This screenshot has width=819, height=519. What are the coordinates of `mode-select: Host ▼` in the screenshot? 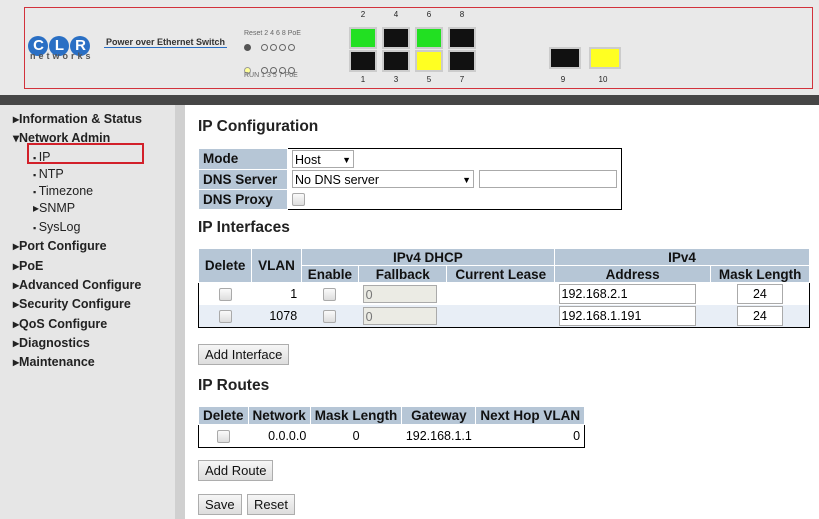 It's located at (323, 159).